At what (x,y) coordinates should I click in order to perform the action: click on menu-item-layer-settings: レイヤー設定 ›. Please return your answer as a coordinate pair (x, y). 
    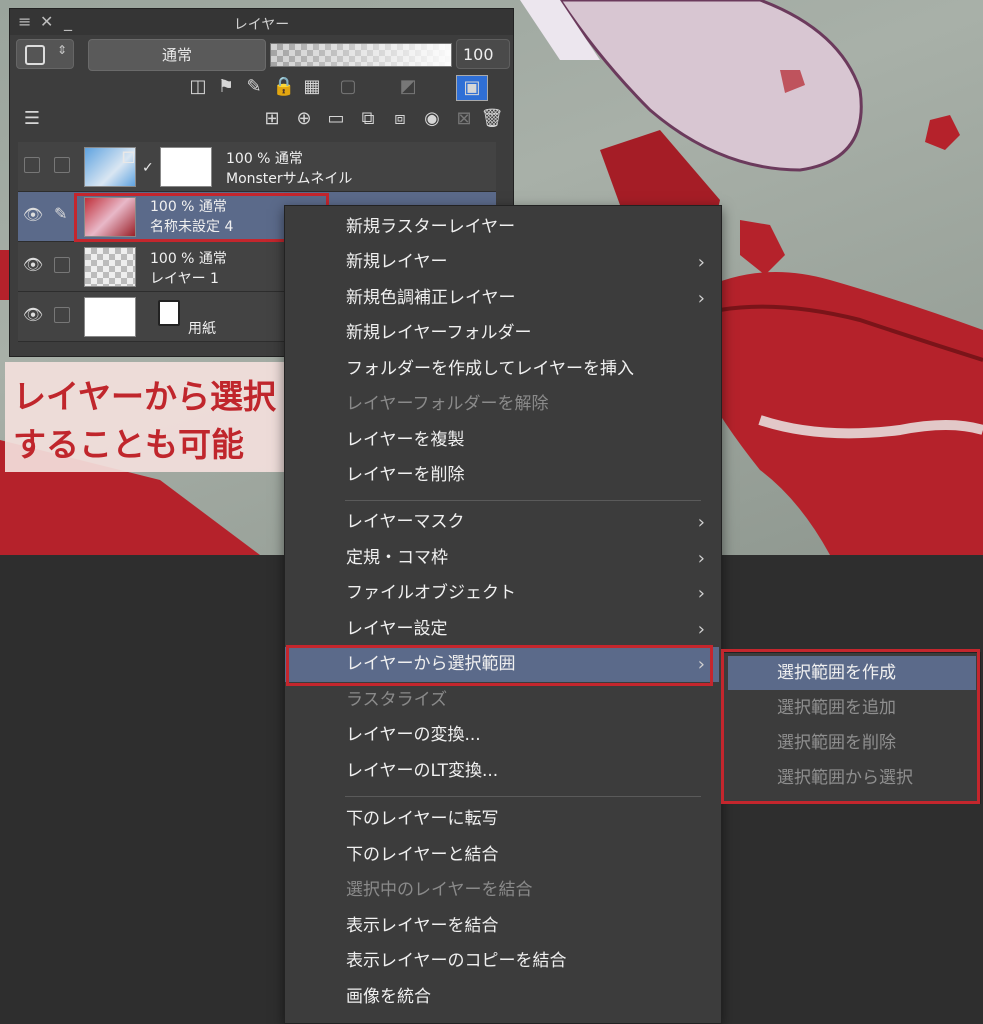
    Looking at the image, I should click on (502, 629).